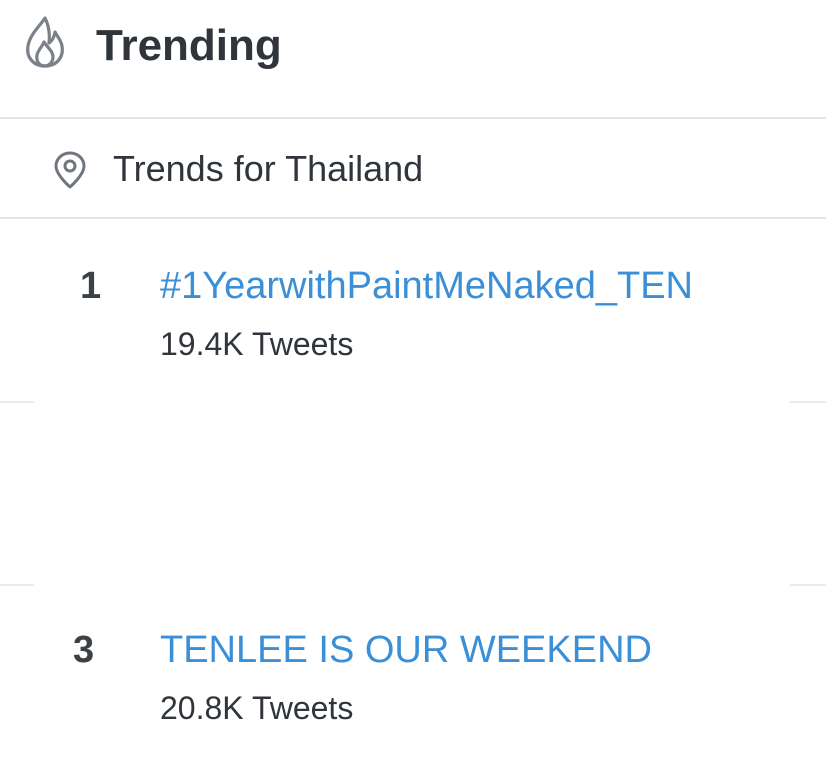 Image resolution: width=826 pixels, height=766 pixels. I want to click on trend-rank: 3, so click(84, 650).